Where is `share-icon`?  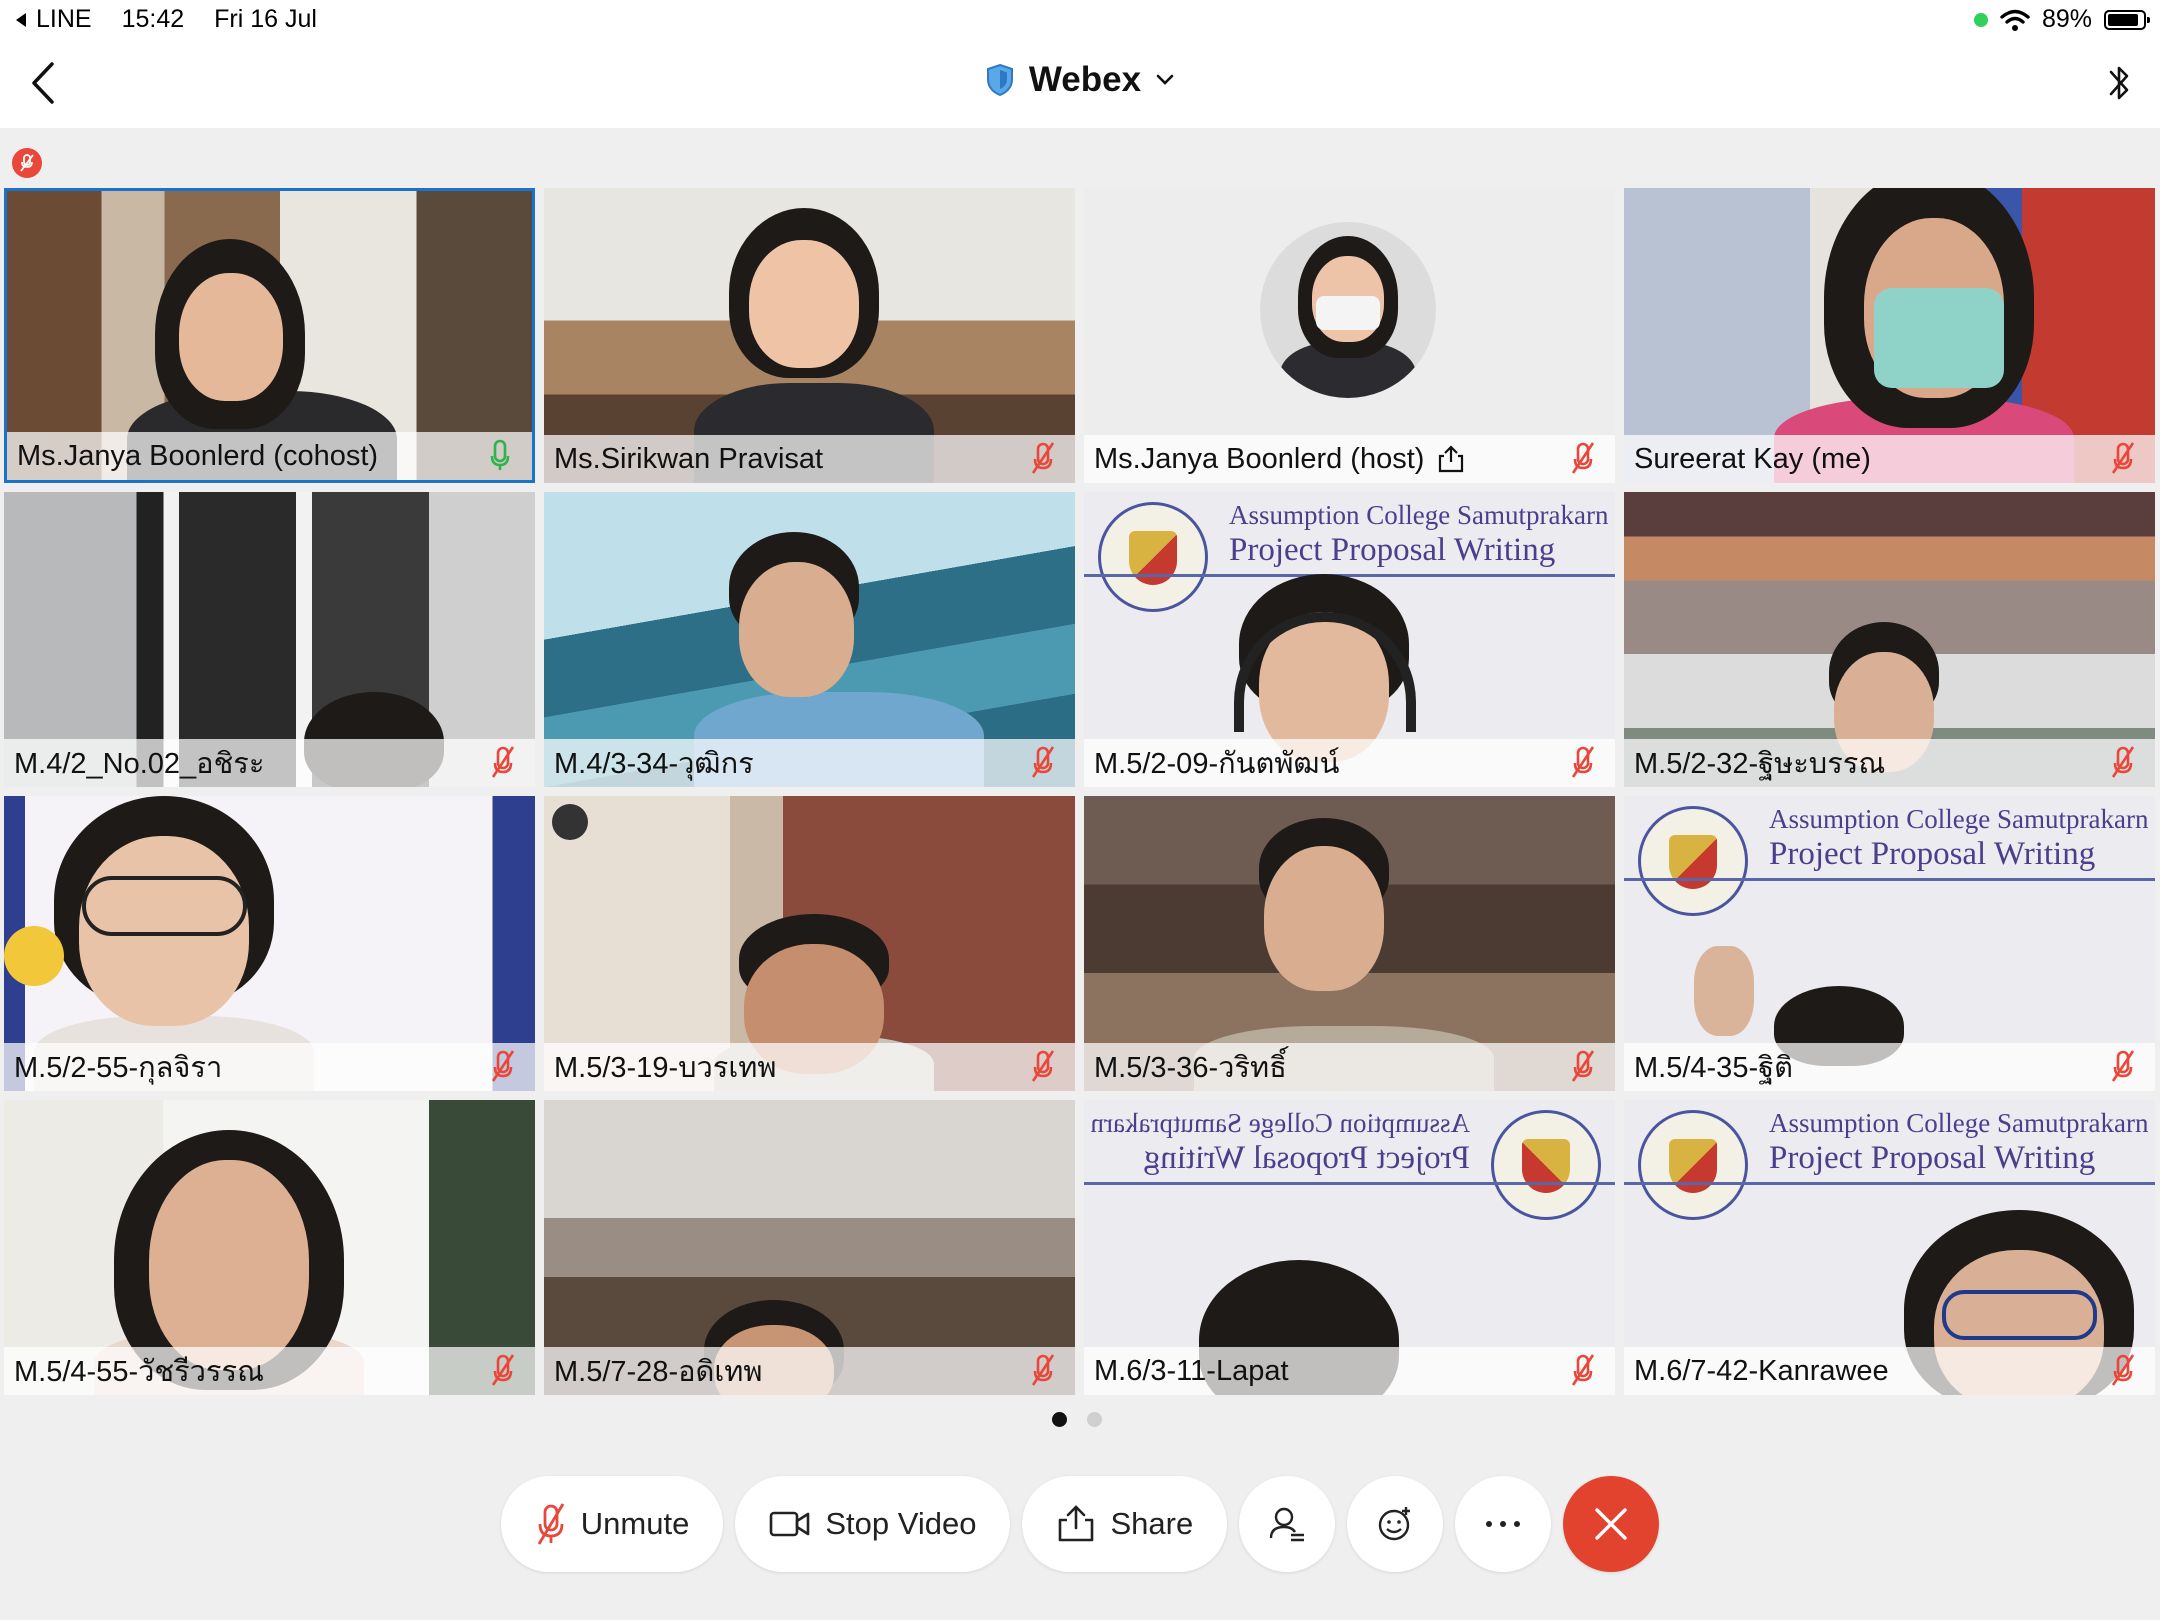 share-icon is located at coordinates (1076, 1523).